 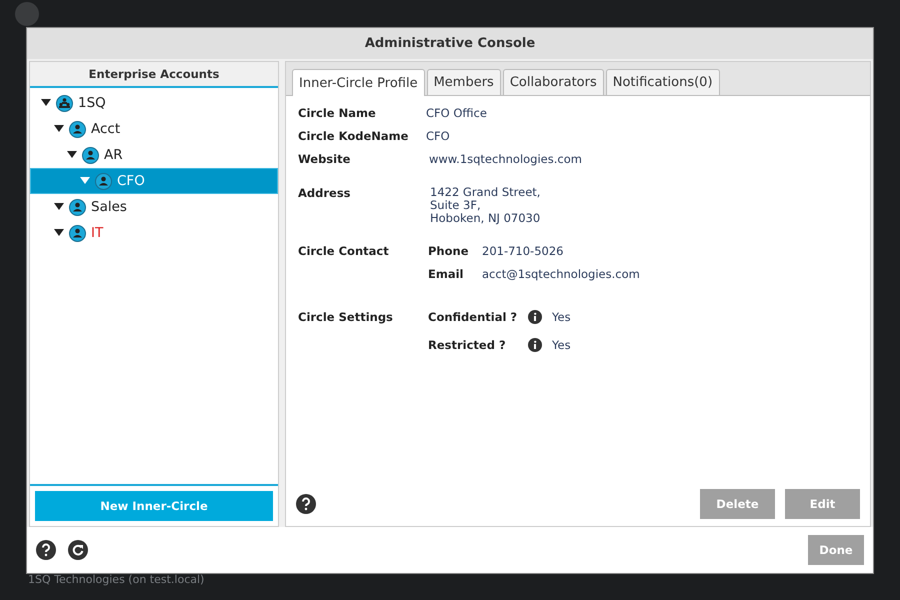 What do you see at coordinates (523, 251) in the screenshot?
I see `field-value: 201-710-5026` at bounding box center [523, 251].